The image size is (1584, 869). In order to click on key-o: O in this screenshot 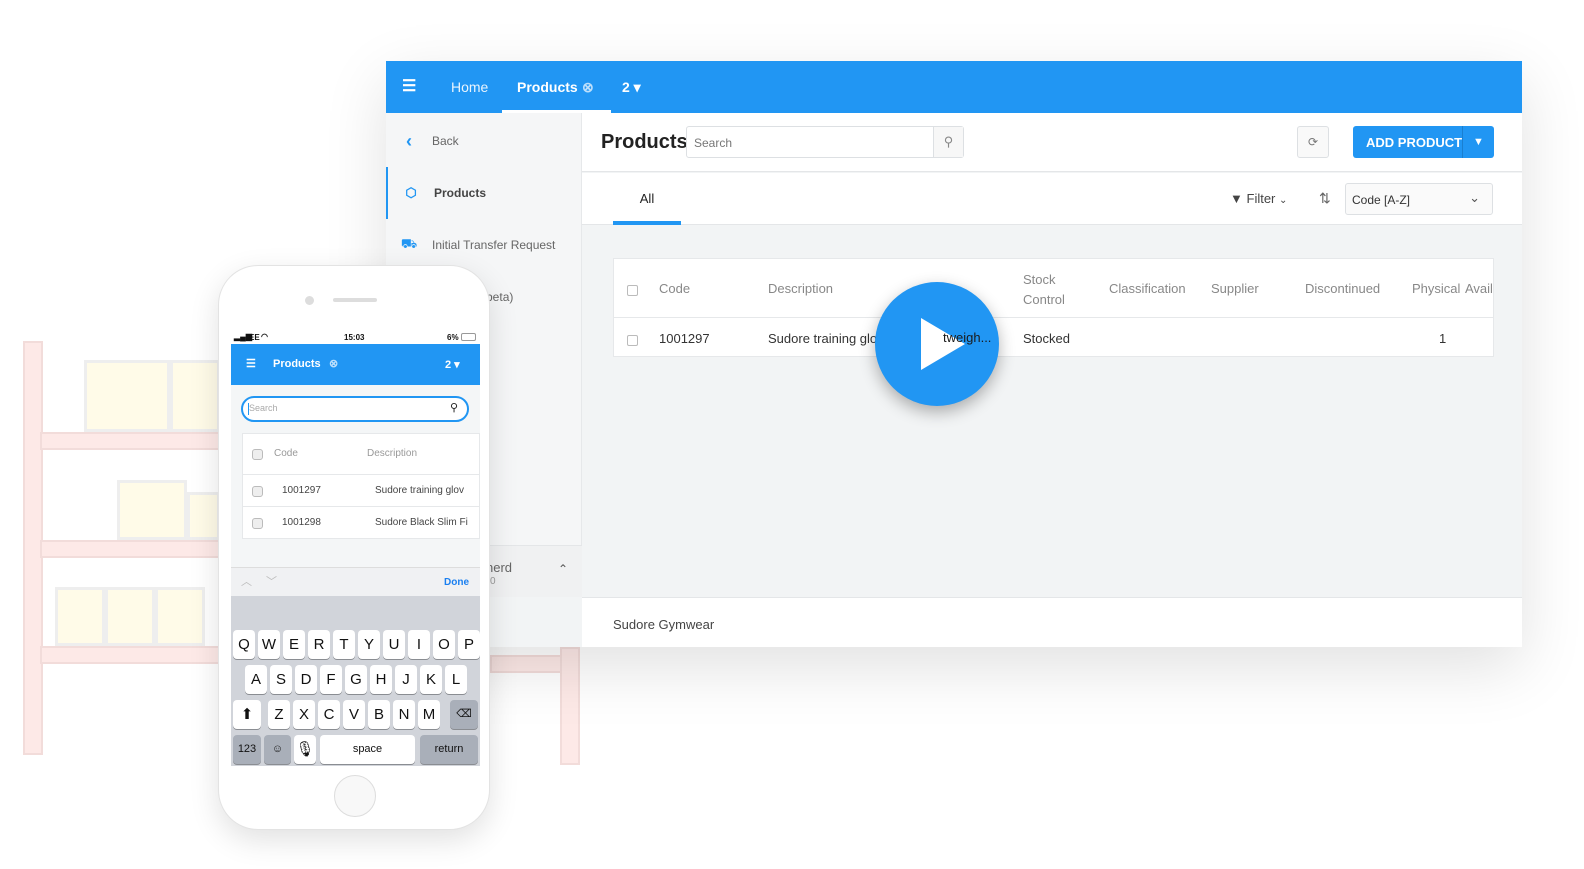, I will do `click(444, 644)`.